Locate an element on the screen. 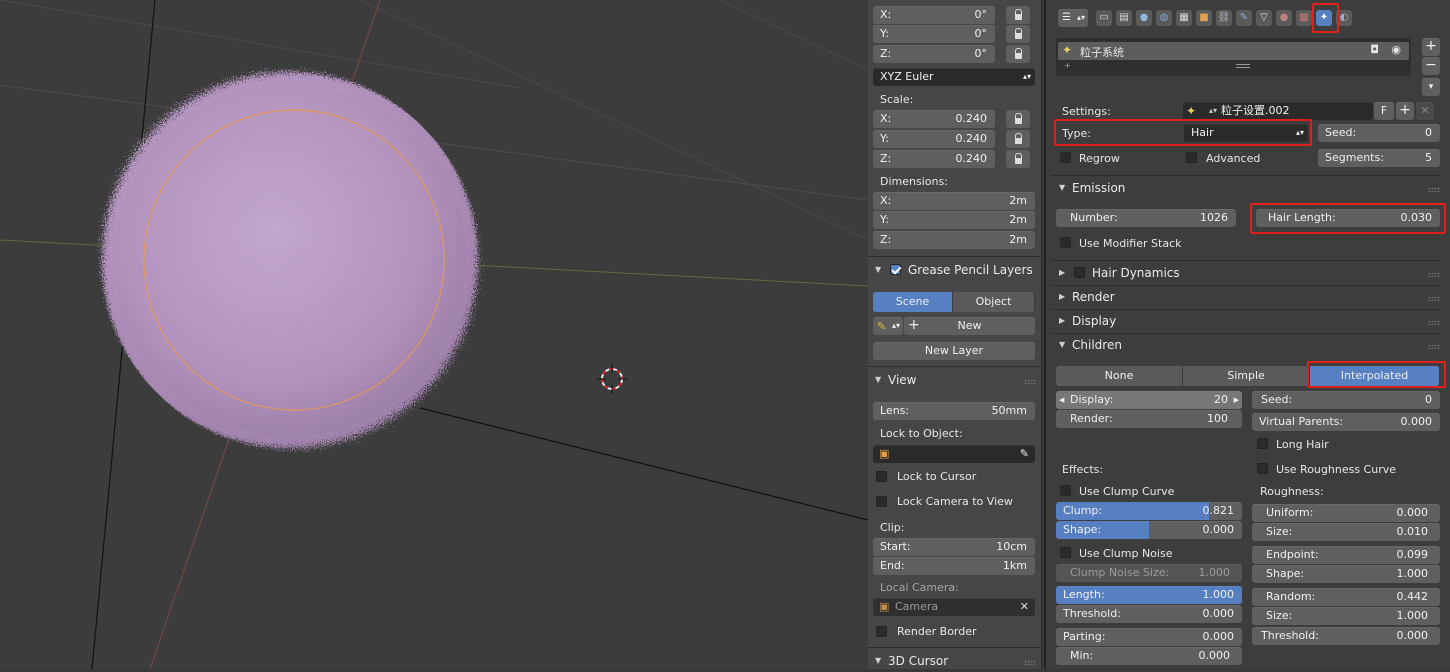 The width and height of the screenshot is (1450, 672). lock-camera-checkbox is located at coordinates (881, 501).